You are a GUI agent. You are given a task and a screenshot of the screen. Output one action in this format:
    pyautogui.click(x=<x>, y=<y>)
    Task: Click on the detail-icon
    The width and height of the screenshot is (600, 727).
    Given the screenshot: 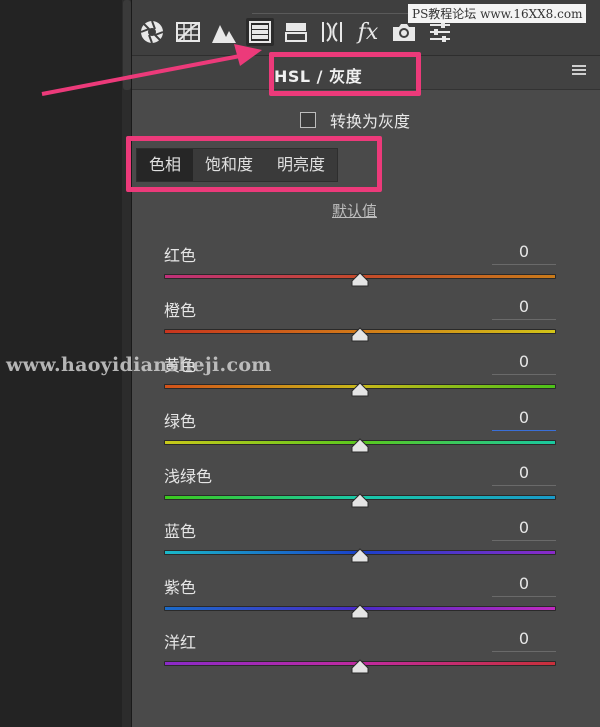 What is the action you would take?
    pyautogui.click(x=224, y=32)
    